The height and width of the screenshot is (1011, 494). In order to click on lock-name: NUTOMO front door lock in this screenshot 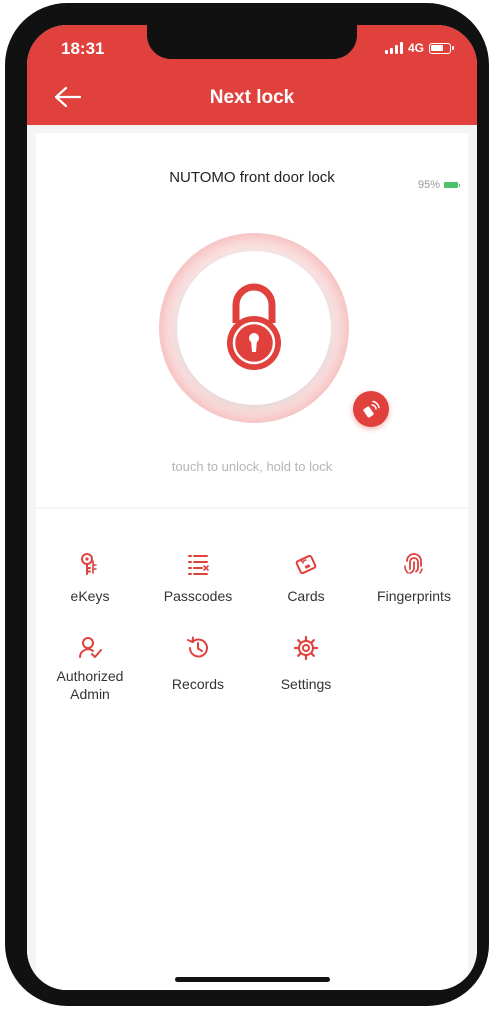, I will do `click(252, 177)`.